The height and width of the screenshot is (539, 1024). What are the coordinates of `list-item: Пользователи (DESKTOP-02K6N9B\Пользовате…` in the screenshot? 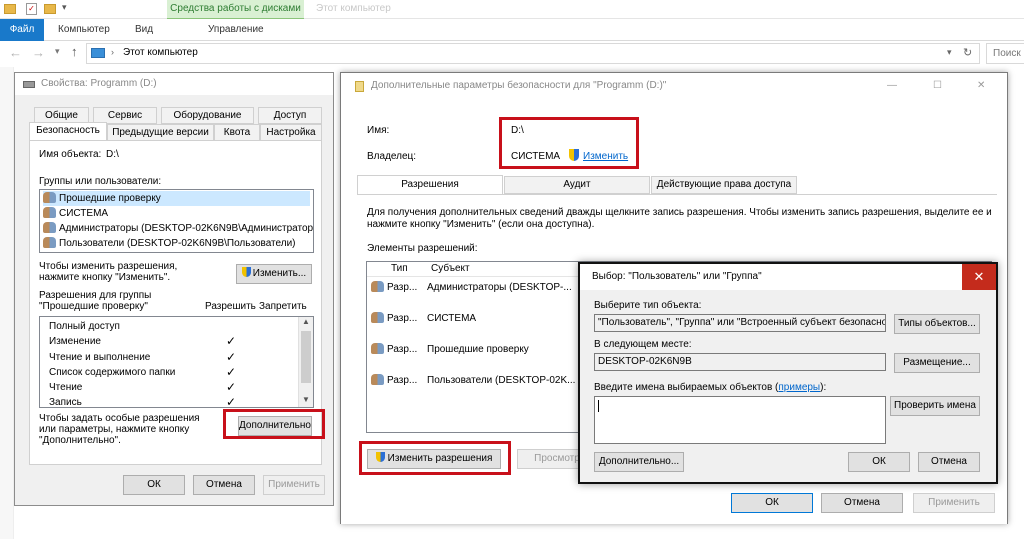 It's located at (176, 243).